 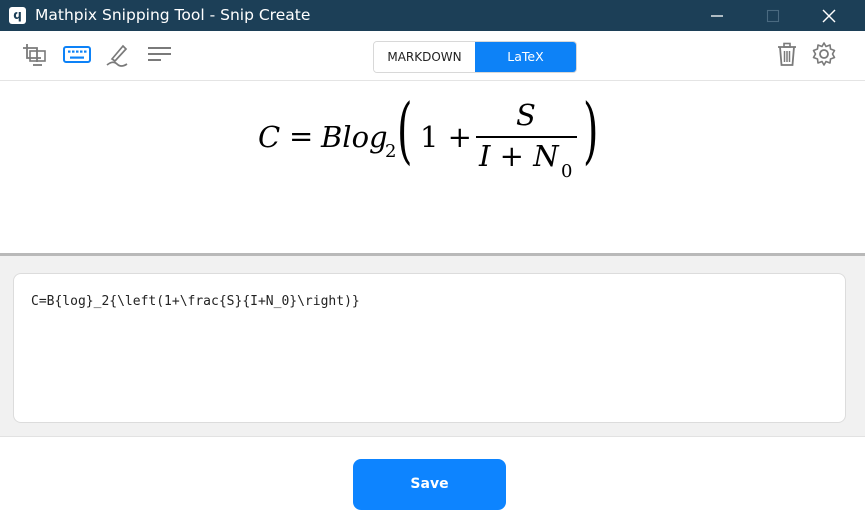 I want to click on minimize-button, so click(x=717, y=15).